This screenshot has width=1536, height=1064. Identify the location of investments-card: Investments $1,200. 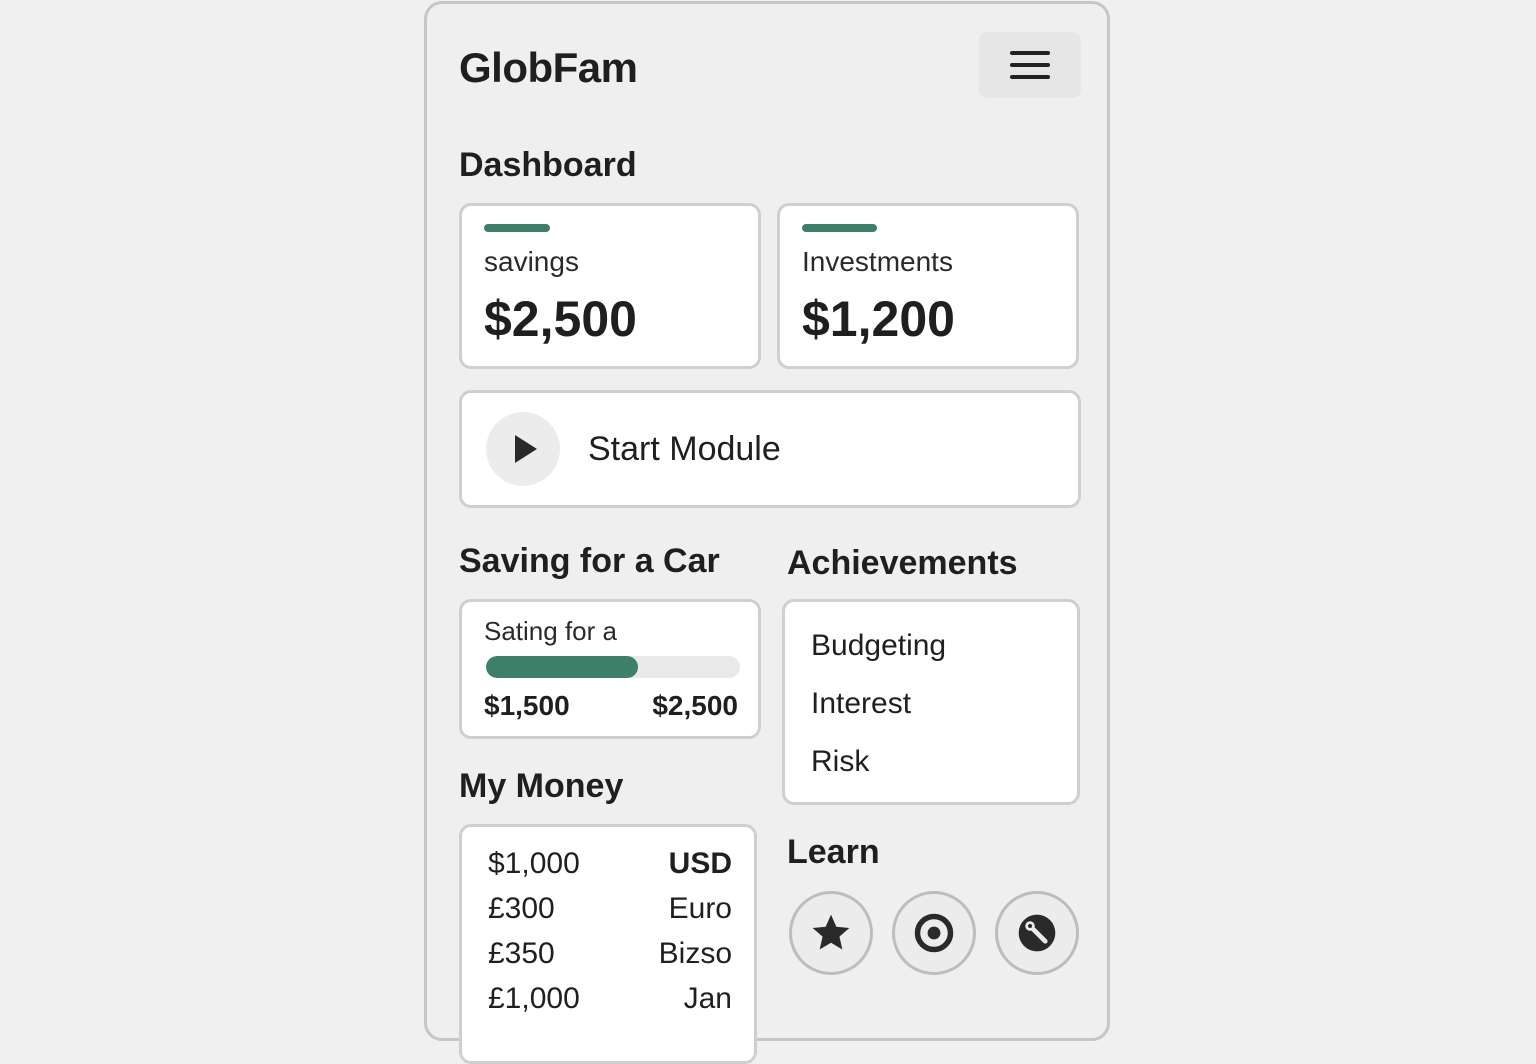
(928, 286).